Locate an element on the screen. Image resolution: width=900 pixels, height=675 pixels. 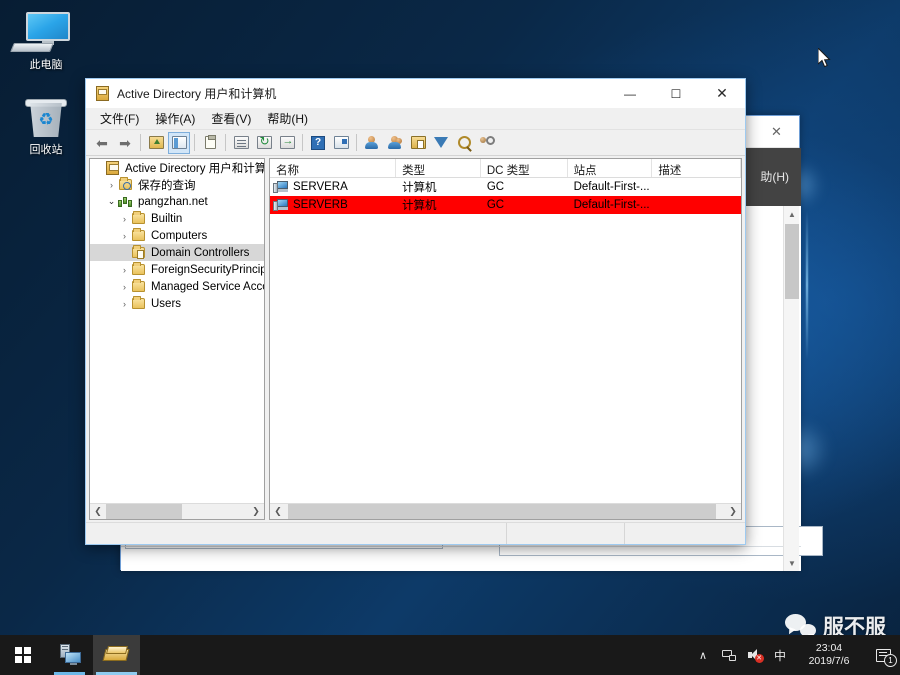
tree-item-label: Computers is located at coordinates (179, 235).